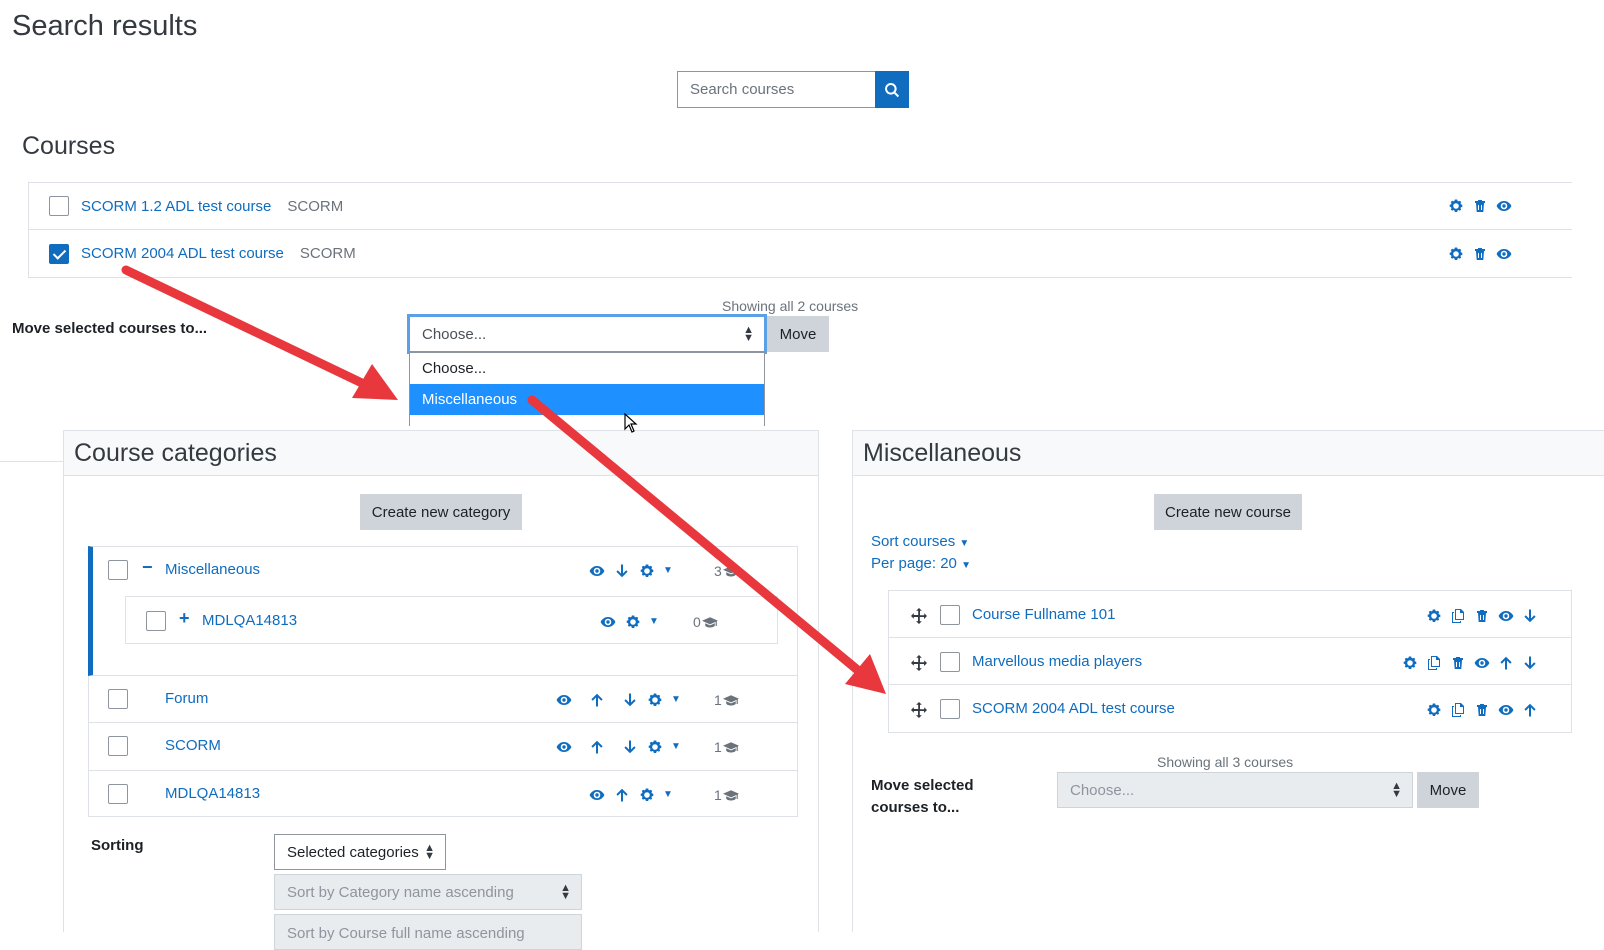 The width and height of the screenshot is (1604, 950). I want to click on sort-scope-select: Selected categories ▲ ▼, so click(360, 852).